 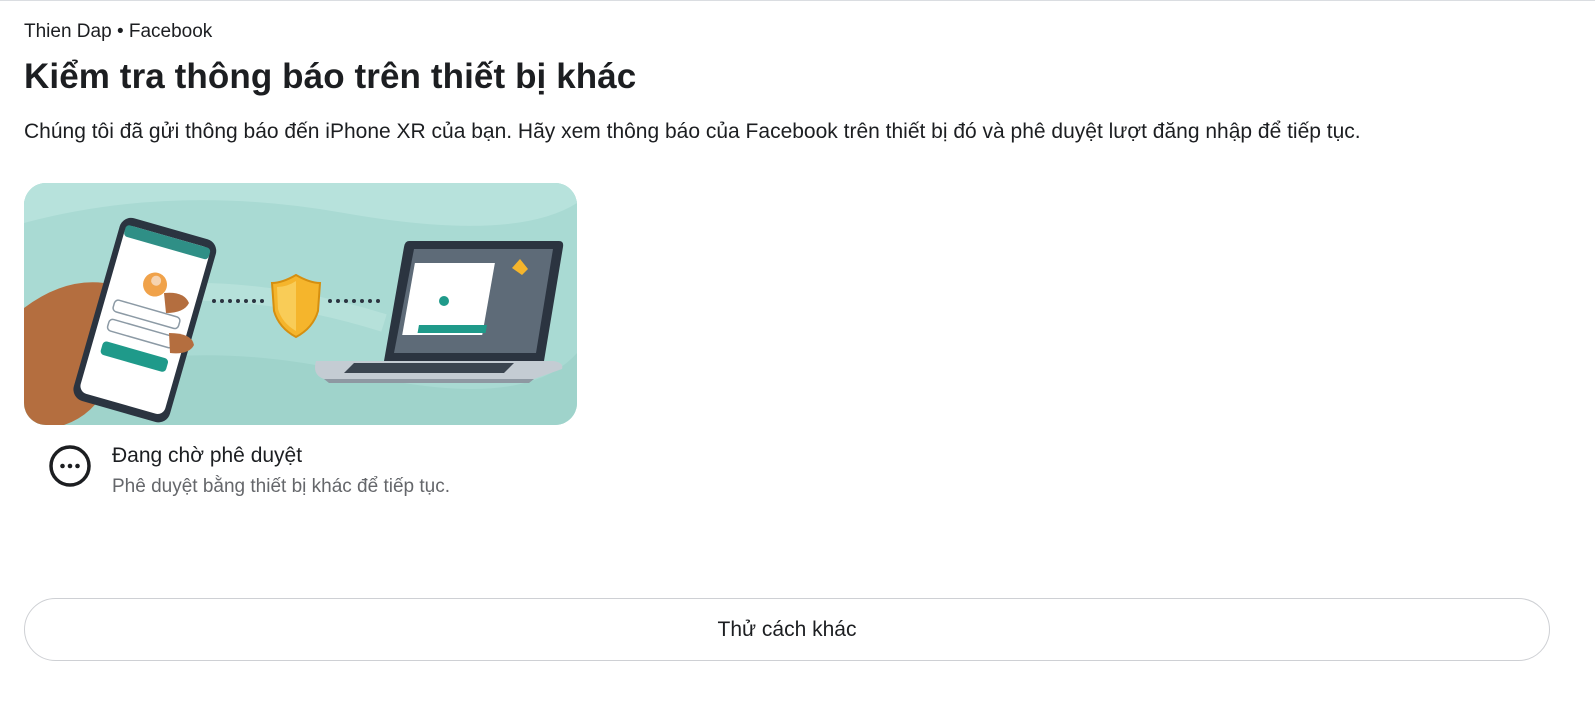 What do you see at coordinates (118, 31) in the screenshot?
I see `account-label: Thien Dap • Facebook` at bounding box center [118, 31].